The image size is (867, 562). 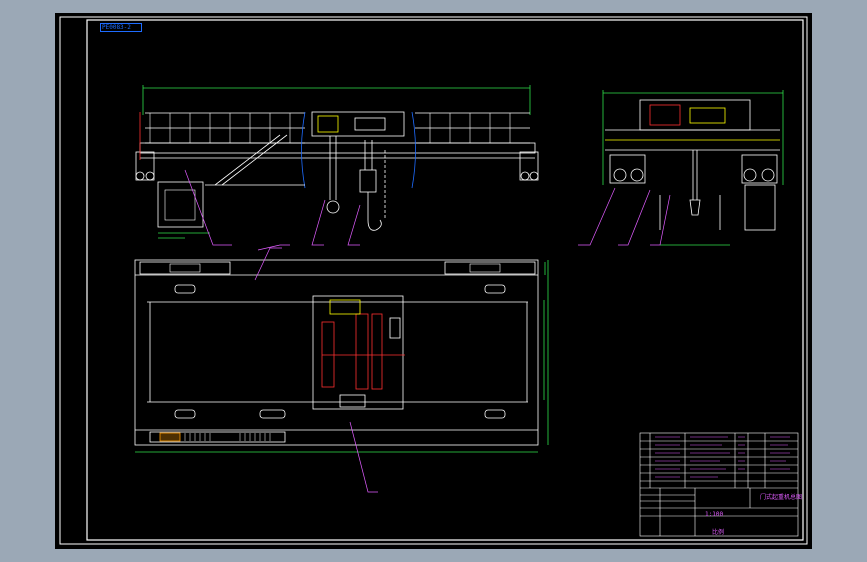 What do you see at coordinates (681, 168) in the screenshot?
I see `crane-side-view` at bounding box center [681, 168].